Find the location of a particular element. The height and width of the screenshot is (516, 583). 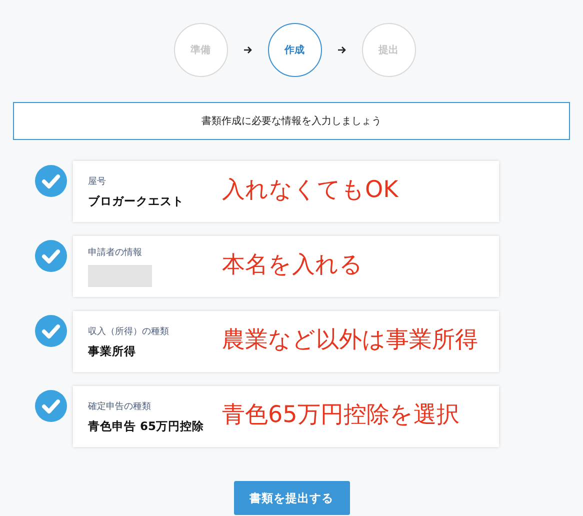

step-circle: 提出 is located at coordinates (389, 50).